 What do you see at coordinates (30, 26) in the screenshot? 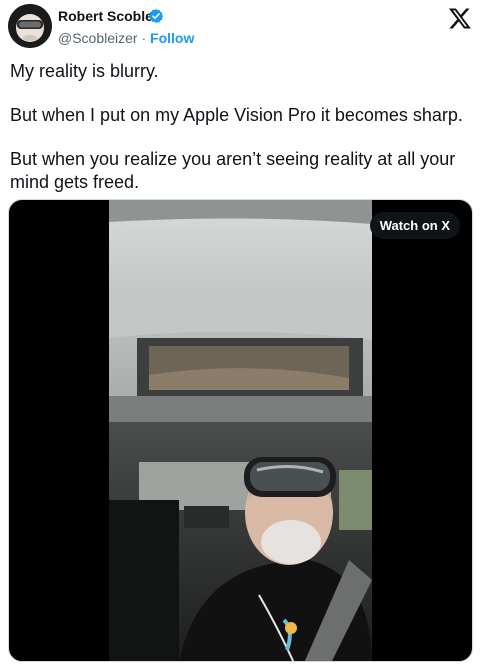
I see `author-avatar` at bounding box center [30, 26].